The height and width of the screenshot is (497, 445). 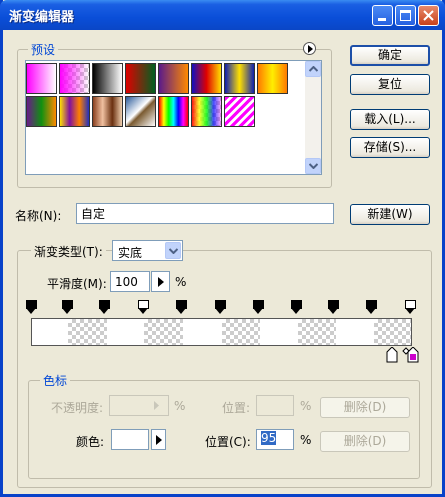 What do you see at coordinates (77, 284) in the screenshot?
I see `smoothness-label: 平滑度(M):` at bounding box center [77, 284].